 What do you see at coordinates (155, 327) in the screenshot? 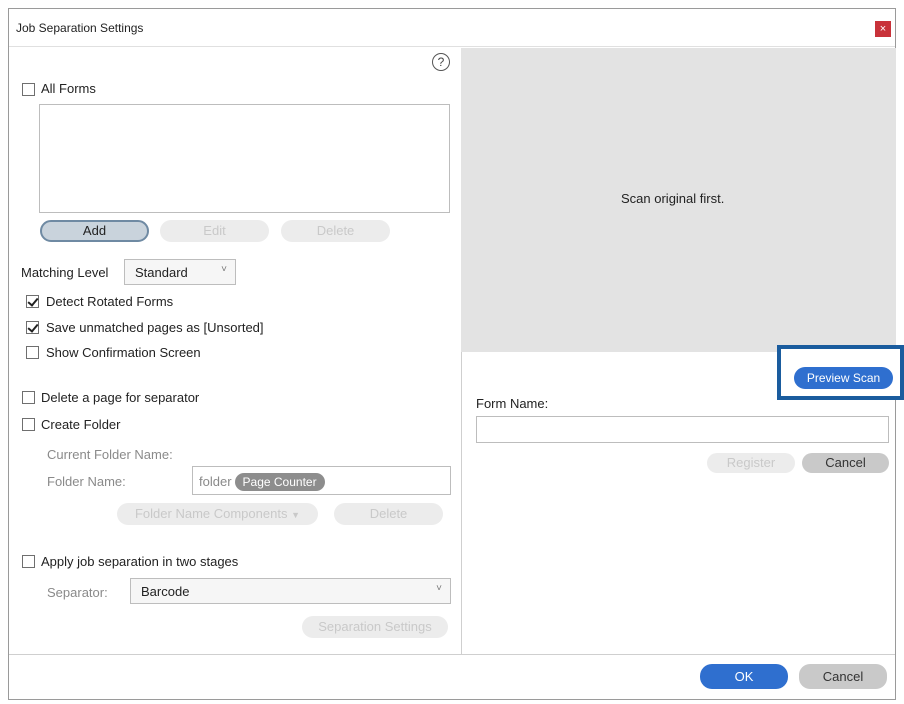
I see `save-unmatched-label: Save unmatched pages as [Unsorted]` at bounding box center [155, 327].